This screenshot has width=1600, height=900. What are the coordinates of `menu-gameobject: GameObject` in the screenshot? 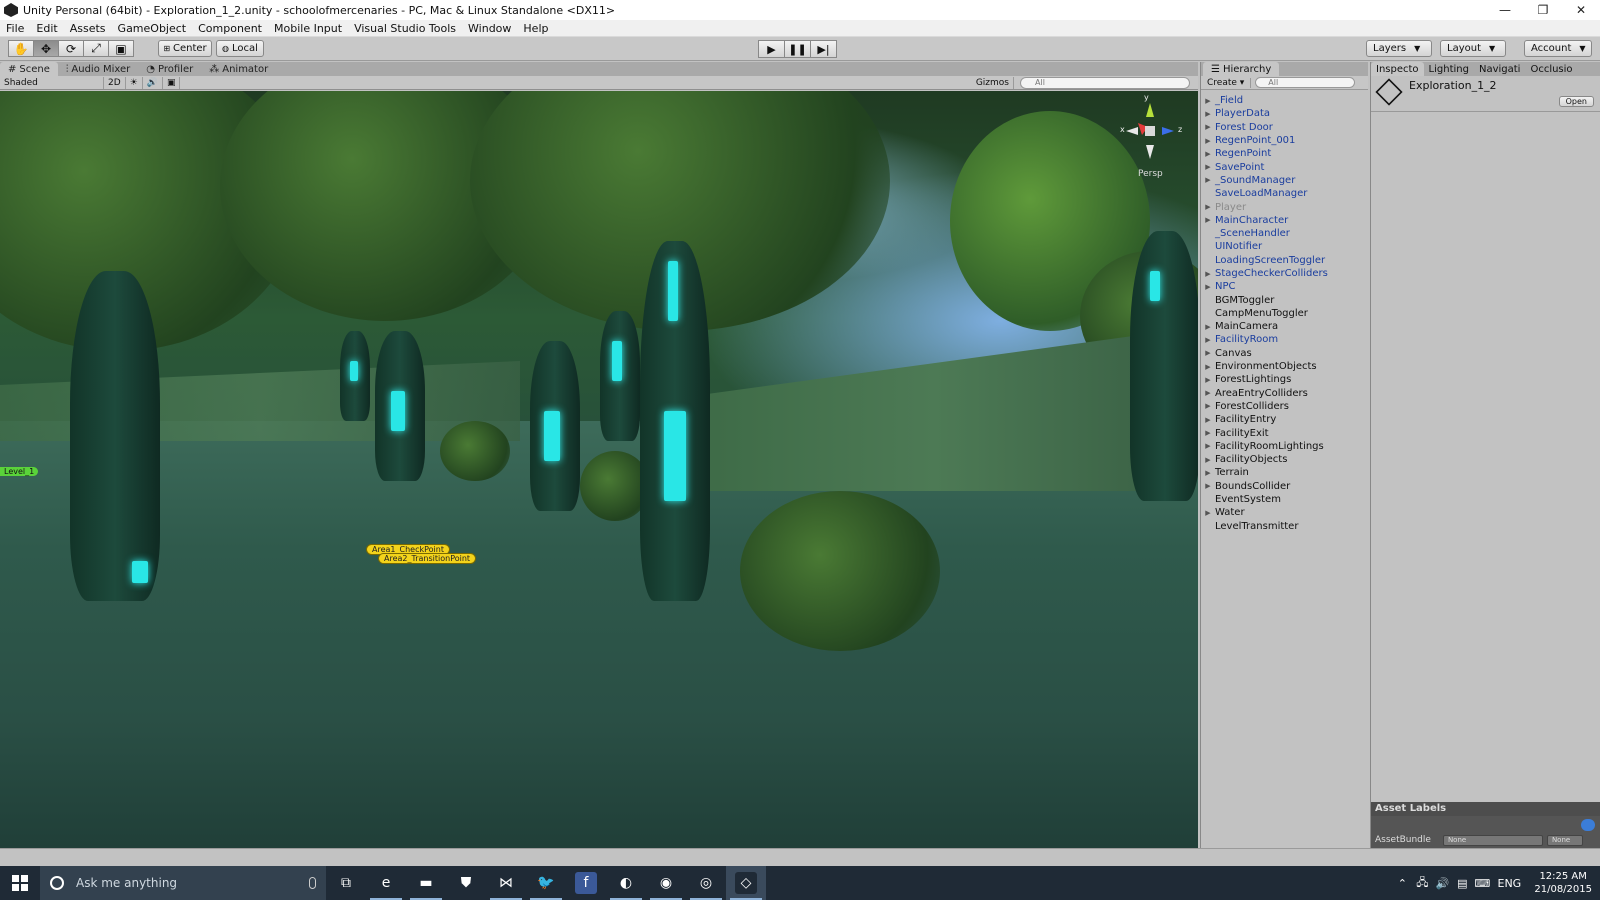 It's located at (152, 28).